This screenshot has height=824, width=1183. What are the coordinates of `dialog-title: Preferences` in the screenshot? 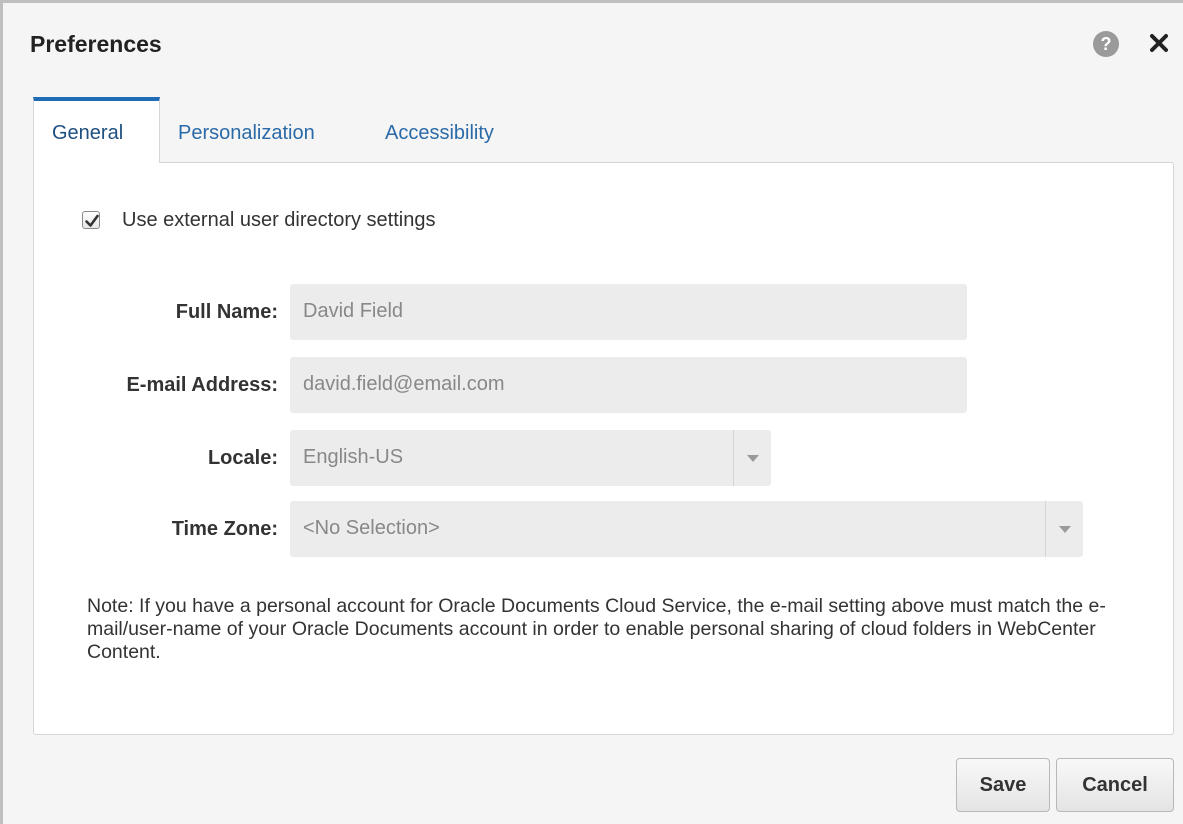 It's located at (96, 44).